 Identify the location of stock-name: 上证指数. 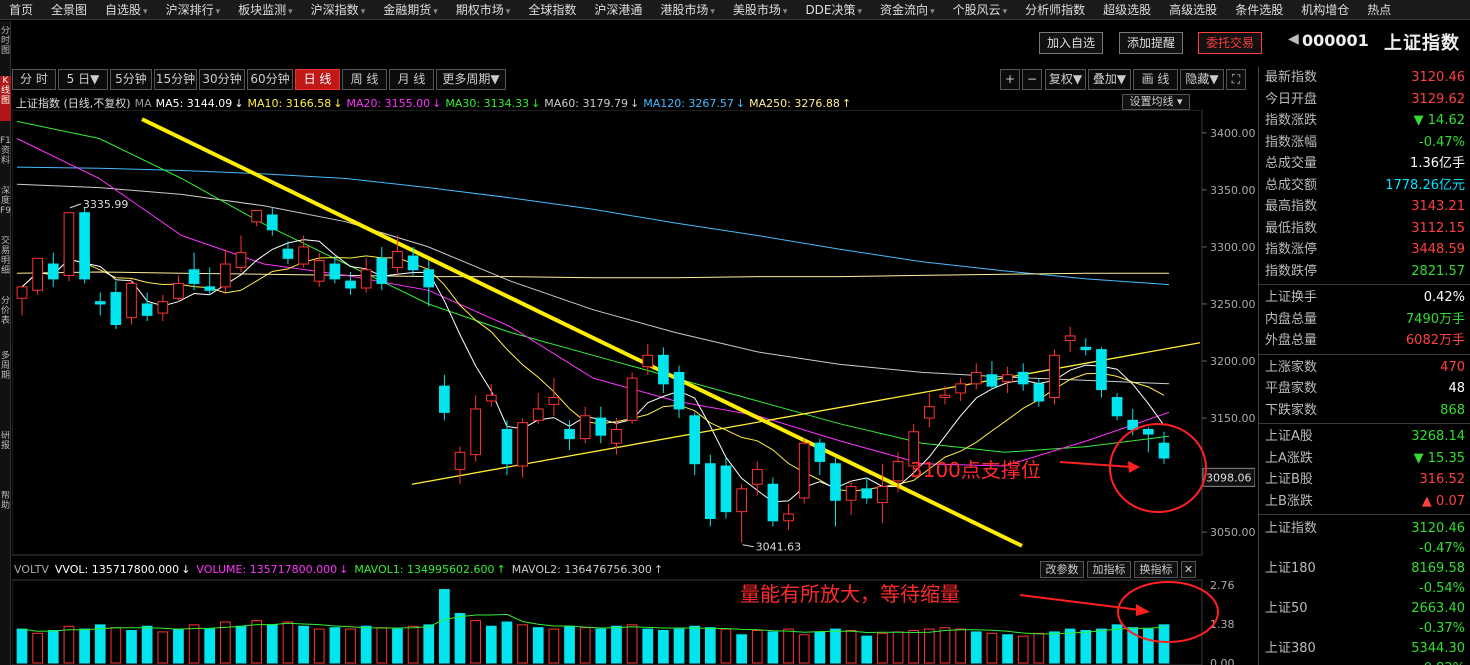
(1422, 43).